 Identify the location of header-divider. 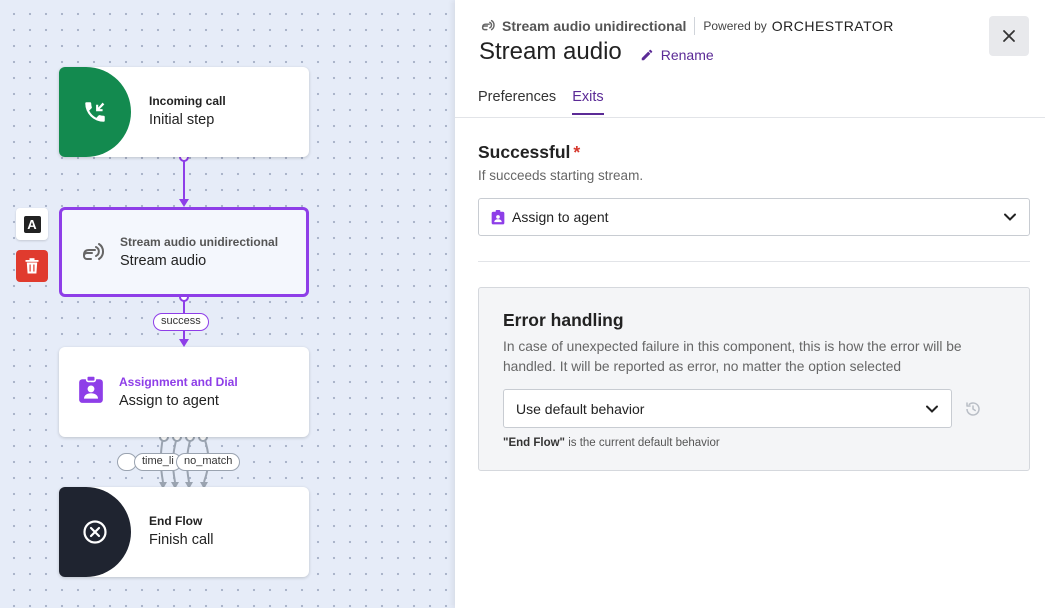
(695, 26).